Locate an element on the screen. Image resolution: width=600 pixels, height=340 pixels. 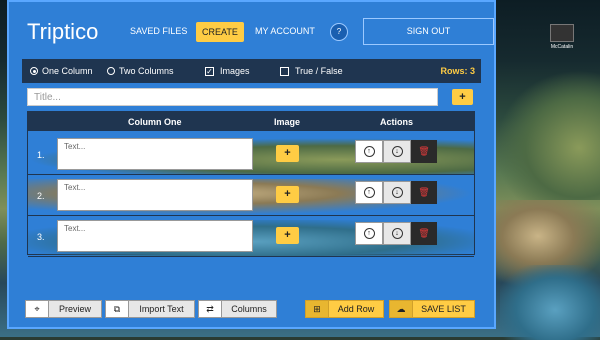
cloud-upload-icon: ☁ is located at coordinates (401, 309).